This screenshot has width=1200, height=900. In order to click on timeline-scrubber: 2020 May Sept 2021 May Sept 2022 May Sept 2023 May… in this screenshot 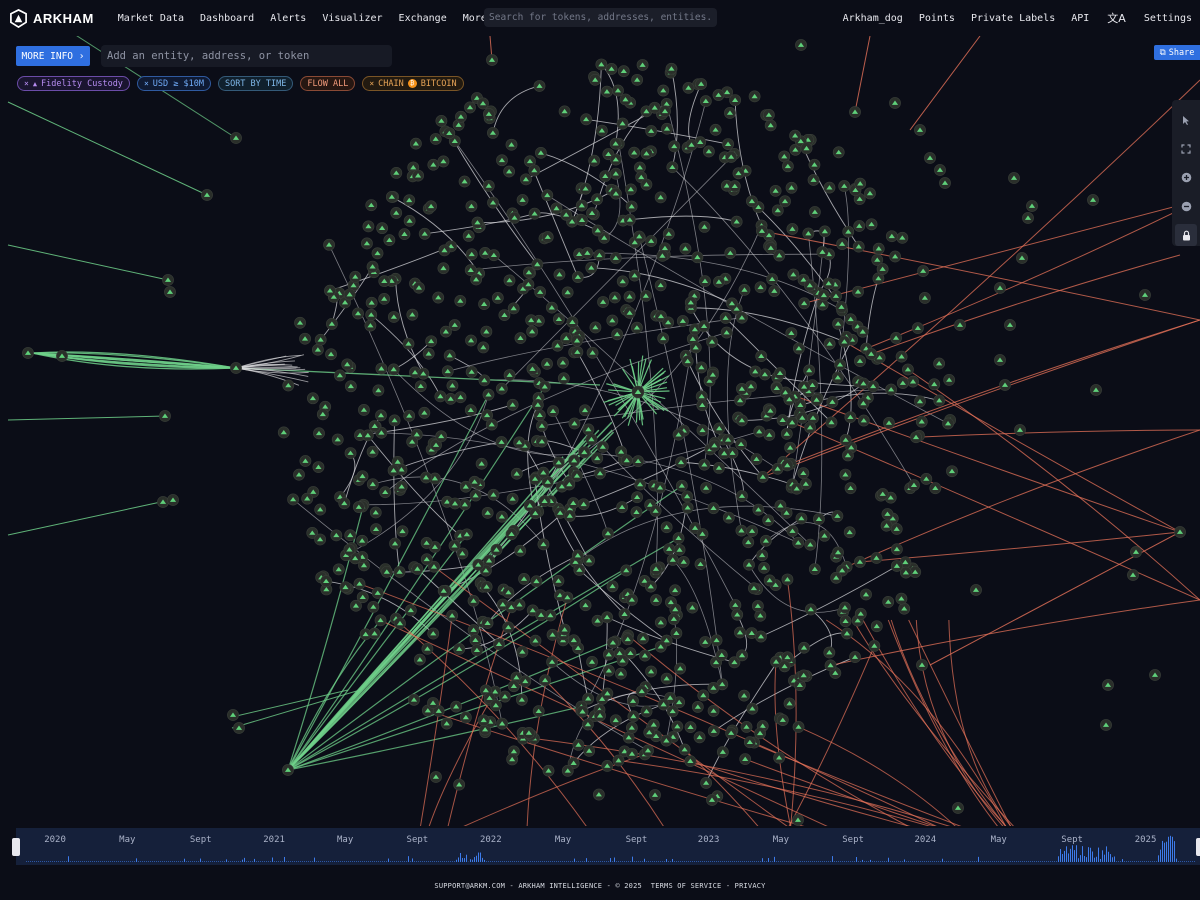, I will do `click(606, 846)`.